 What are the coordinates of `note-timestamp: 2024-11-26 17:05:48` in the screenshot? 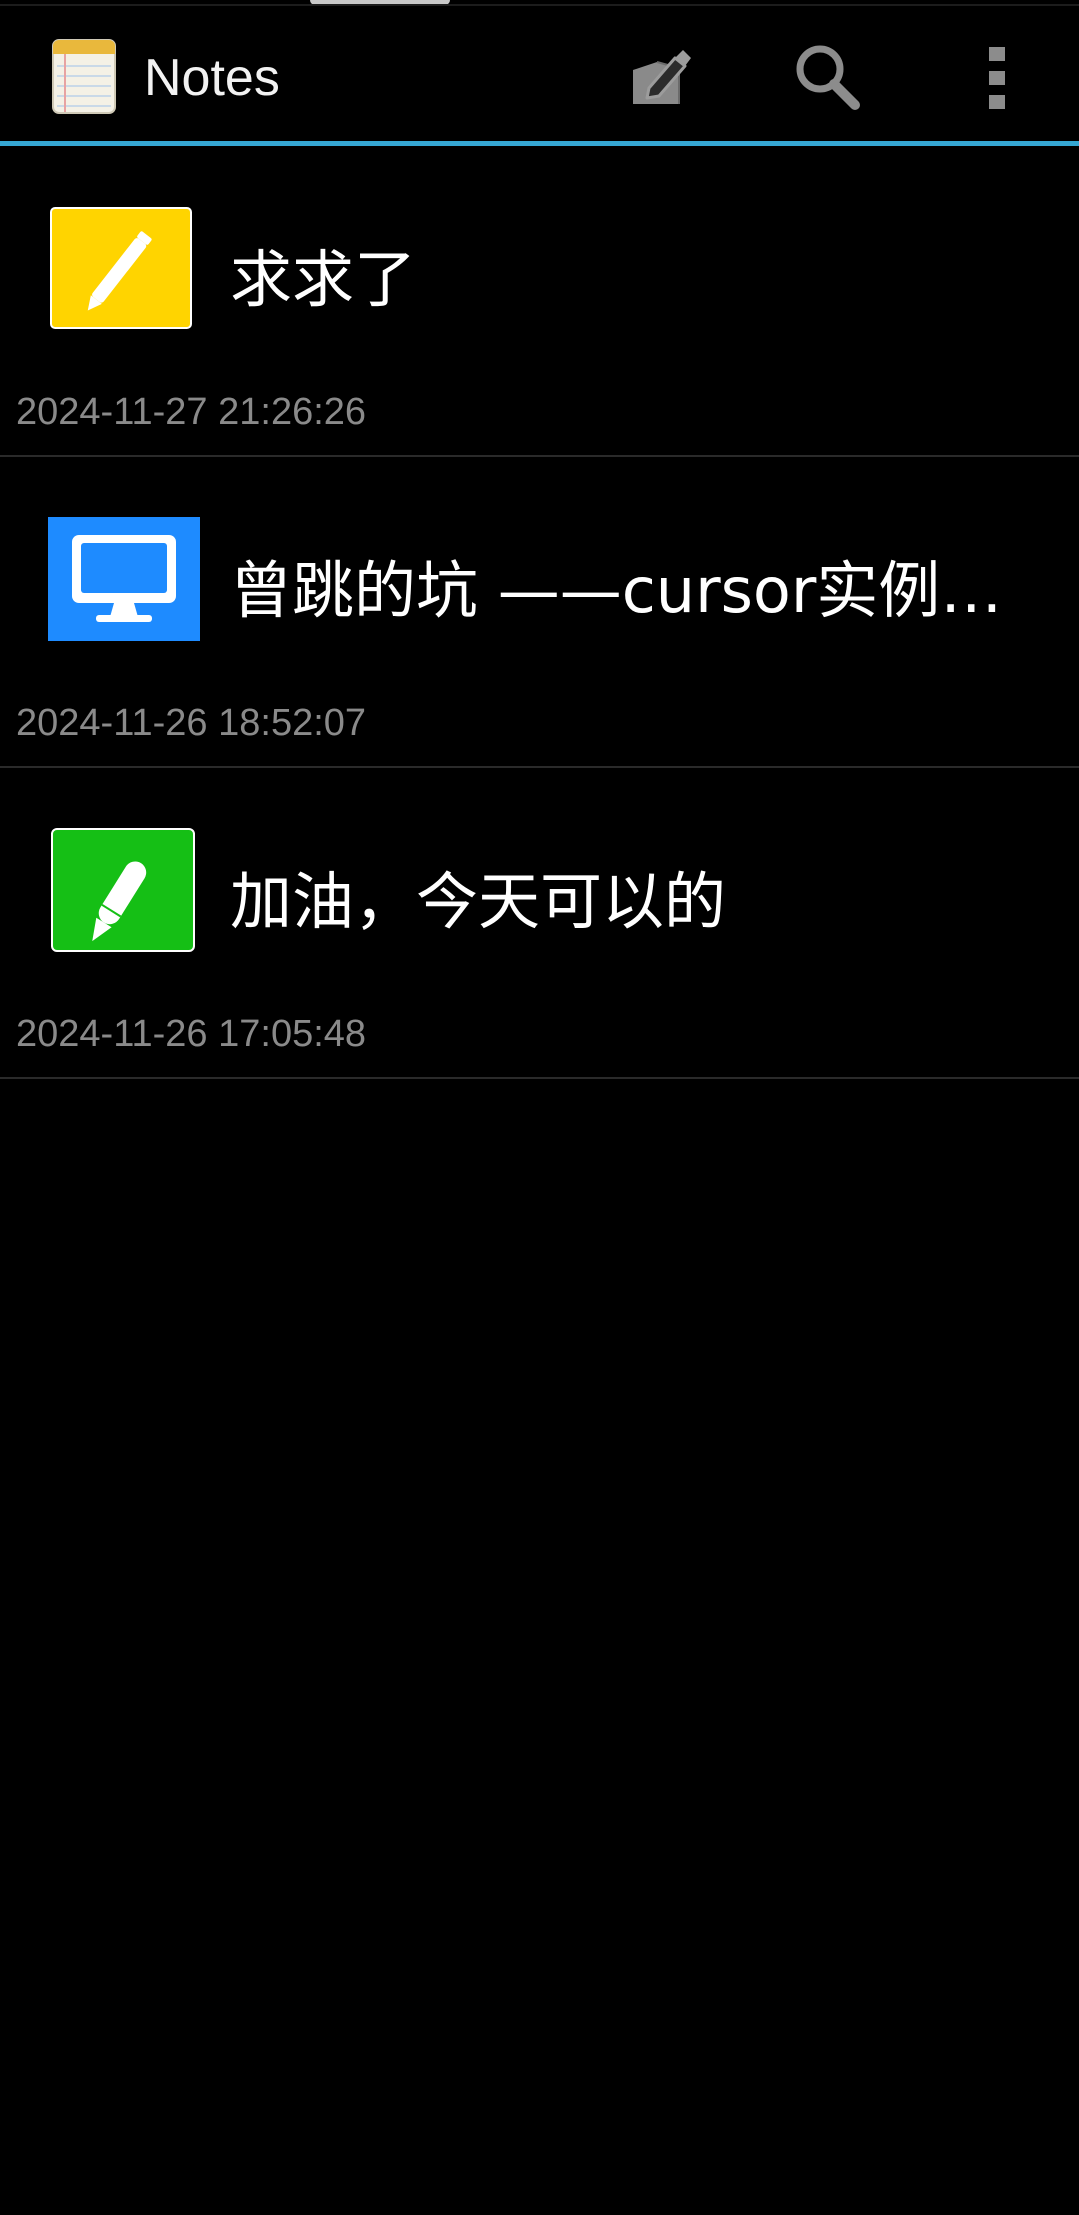 It's located at (191, 1034).